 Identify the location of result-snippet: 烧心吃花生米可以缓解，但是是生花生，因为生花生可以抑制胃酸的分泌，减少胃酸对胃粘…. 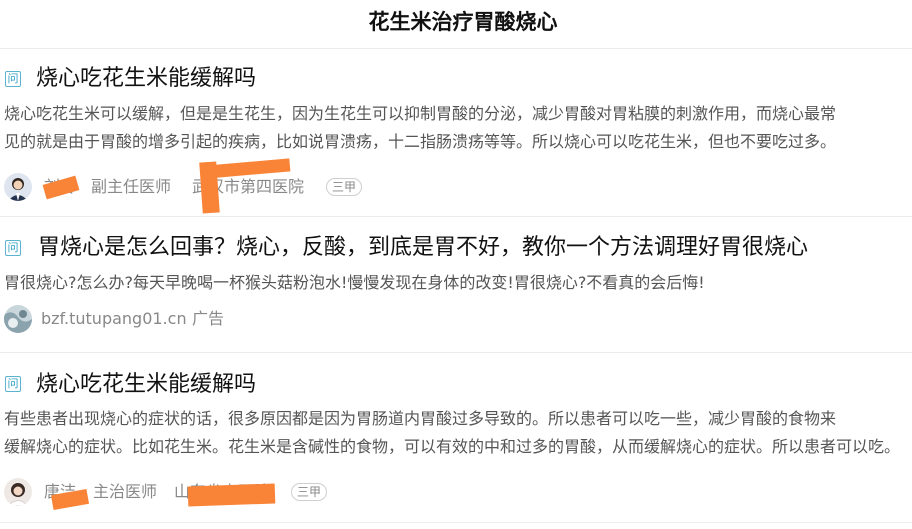
(458, 128).